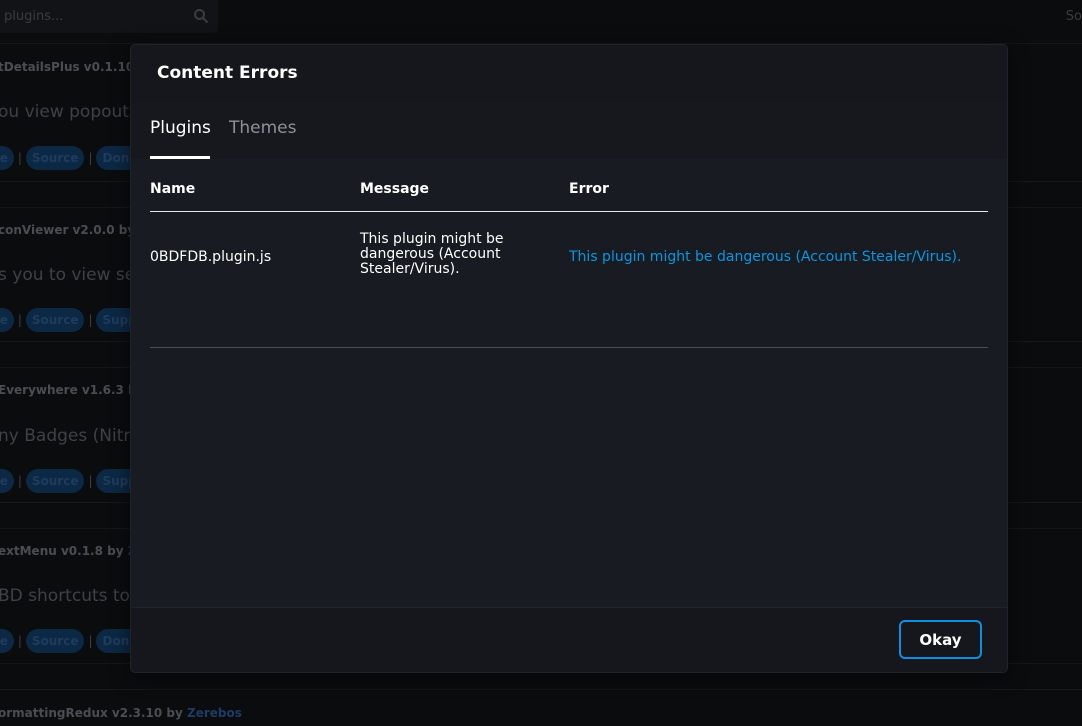 Image resolution: width=1082 pixels, height=726 pixels. Describe the element at coordinates (67, 112) in the screenshot. I see `plugin-card-description: ou view popout,` at that location.